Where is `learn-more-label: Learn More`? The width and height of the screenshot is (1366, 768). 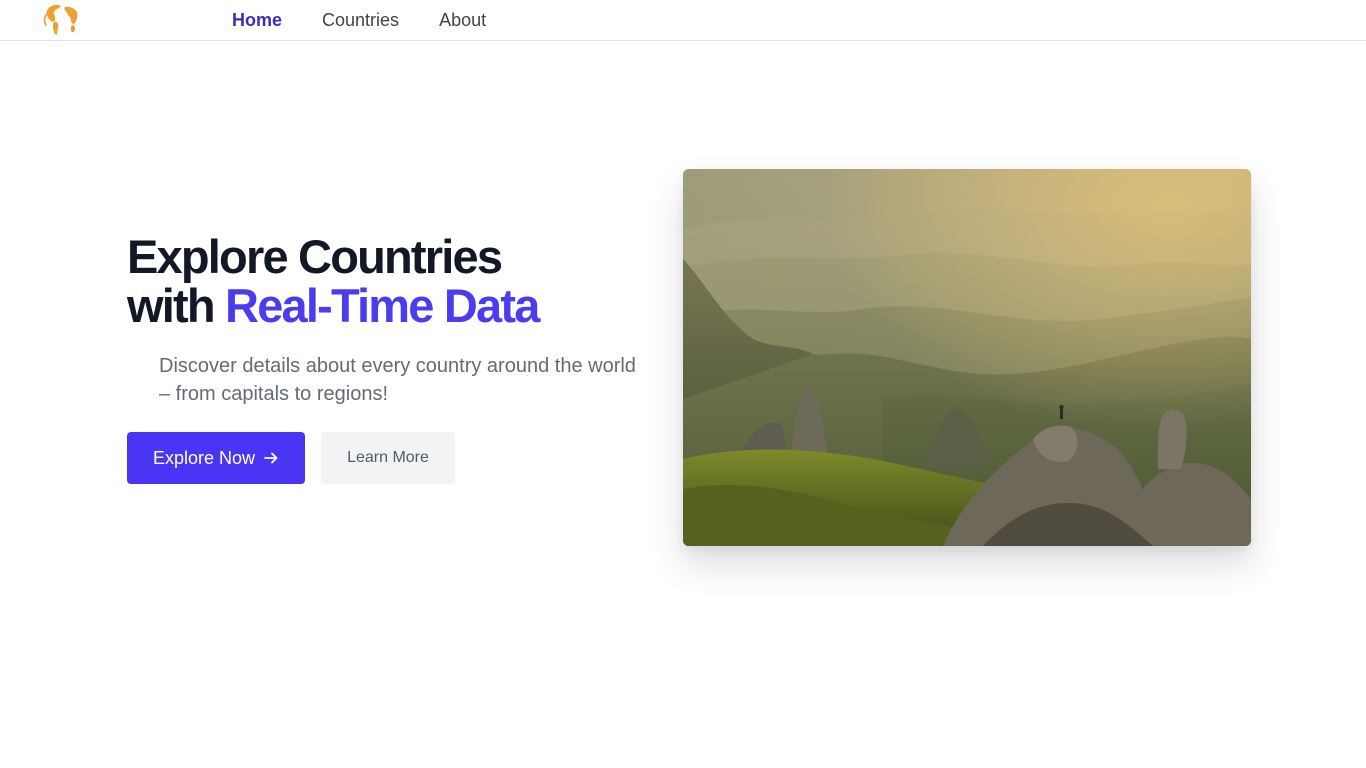
learn-more-label: Learn More is located at coordinates (388, 457).